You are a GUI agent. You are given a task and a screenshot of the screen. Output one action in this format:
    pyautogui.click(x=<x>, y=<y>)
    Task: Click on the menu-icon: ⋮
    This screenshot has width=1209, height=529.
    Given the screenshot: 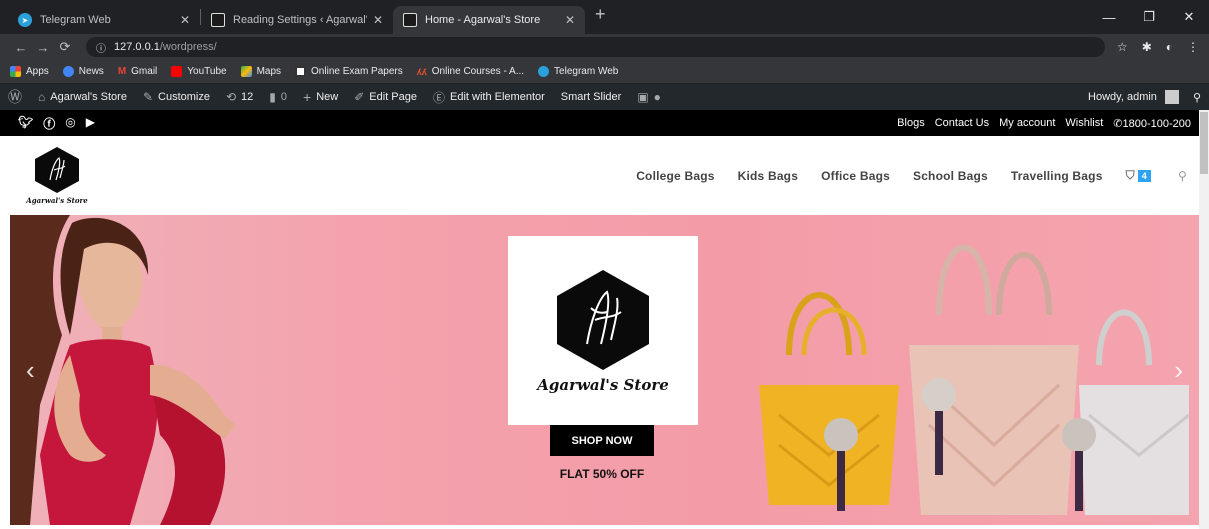 What is the action you would take?
    pyautogui.click(x=1193, y=47)
    